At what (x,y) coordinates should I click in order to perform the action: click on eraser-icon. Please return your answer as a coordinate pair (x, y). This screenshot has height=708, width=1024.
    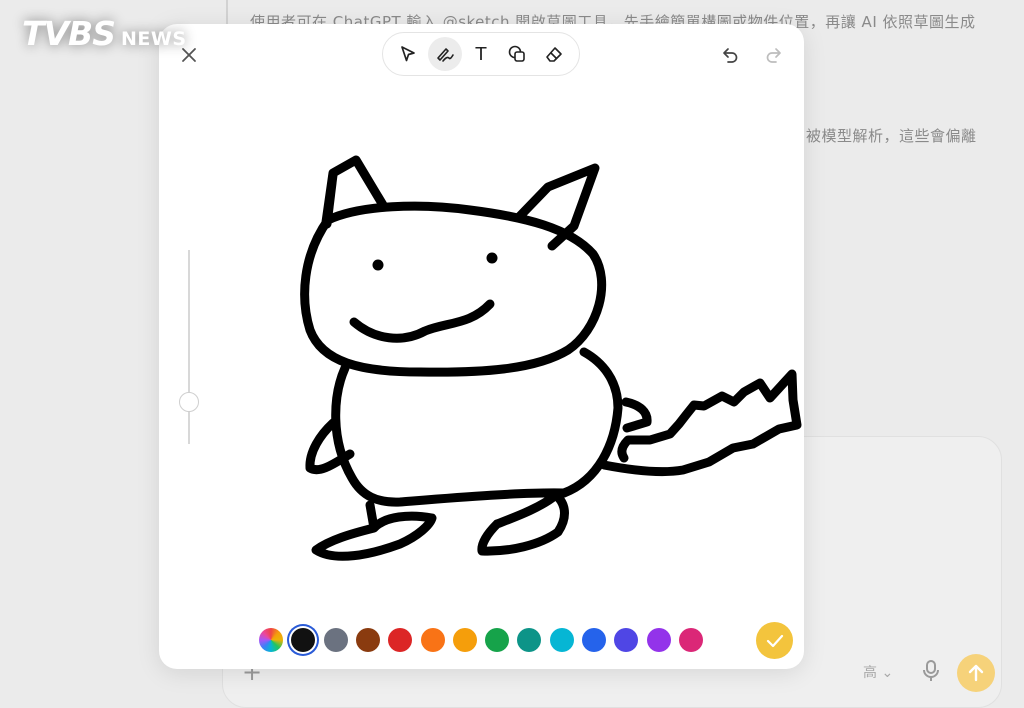
    Looking at the image, I should click on (553, 54).